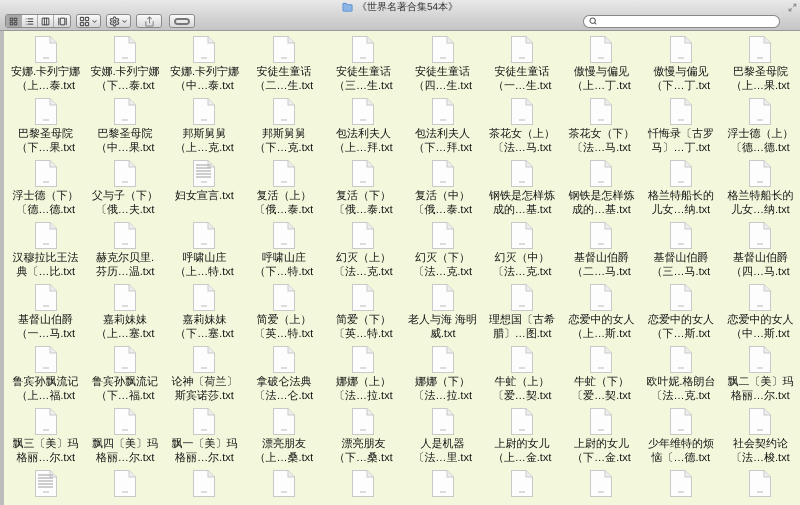  I want to click on file-name-line: 嘉莉妹妹, so click(125, 321).